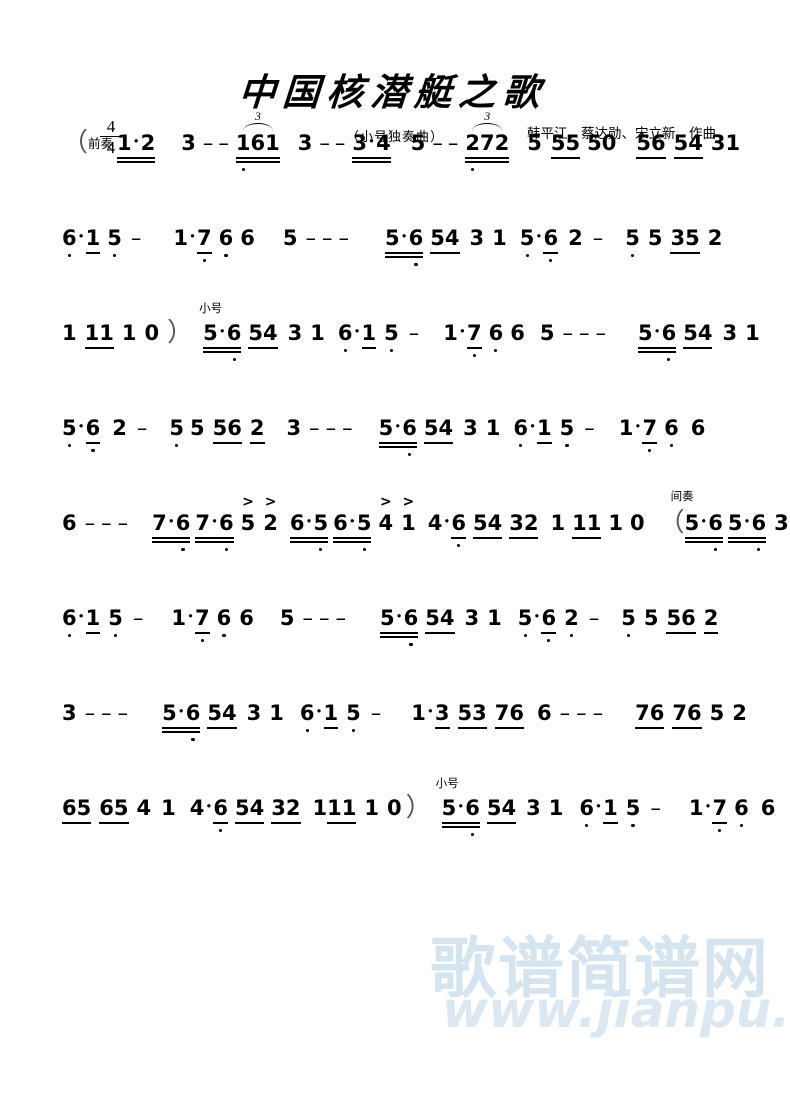  Describe the element at coordinates (524, 524) in the screenshot. I see `note-group: 32` at that location.